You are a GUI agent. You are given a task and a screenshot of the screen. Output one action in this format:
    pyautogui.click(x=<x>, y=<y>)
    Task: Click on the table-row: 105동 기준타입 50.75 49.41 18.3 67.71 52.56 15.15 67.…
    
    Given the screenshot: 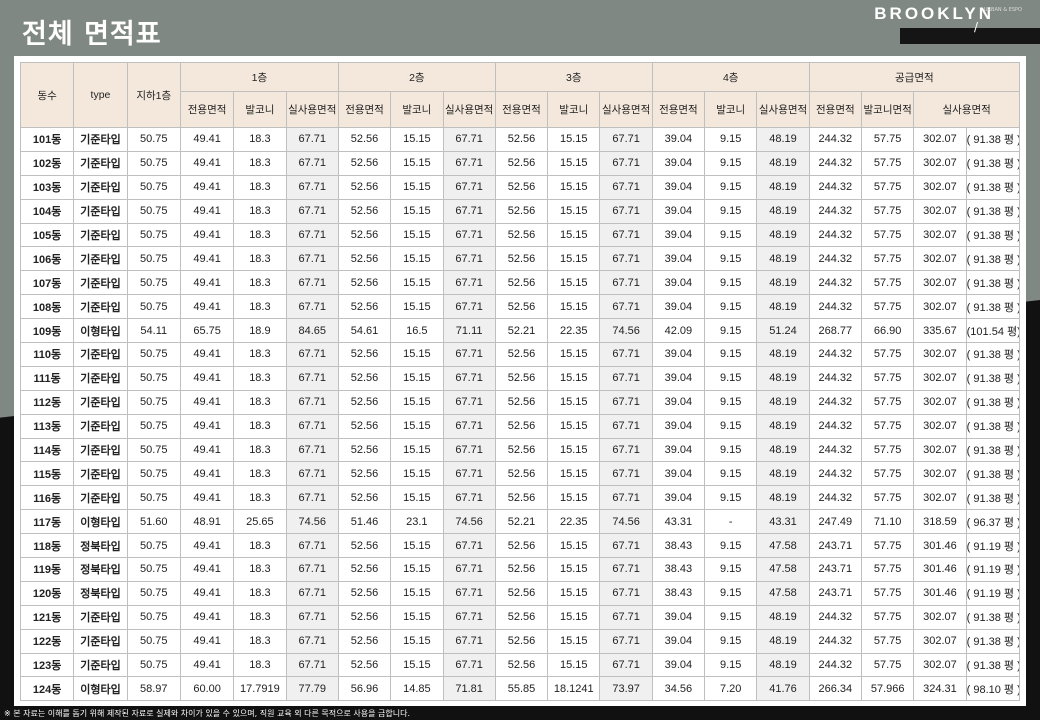 What is the action you would take?
    pyautogui.click(x=520, y=235)
    